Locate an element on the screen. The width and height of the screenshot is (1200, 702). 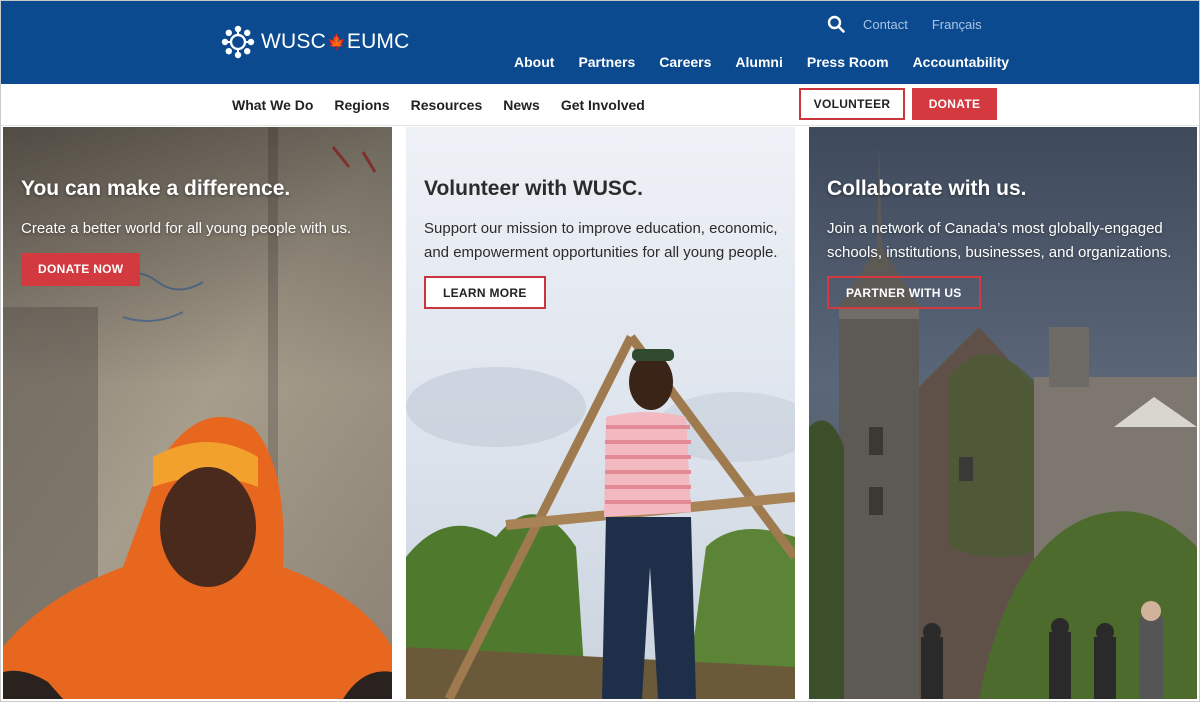
maple-leaf-icon: 🍁 is located at coordinates (336, 42).